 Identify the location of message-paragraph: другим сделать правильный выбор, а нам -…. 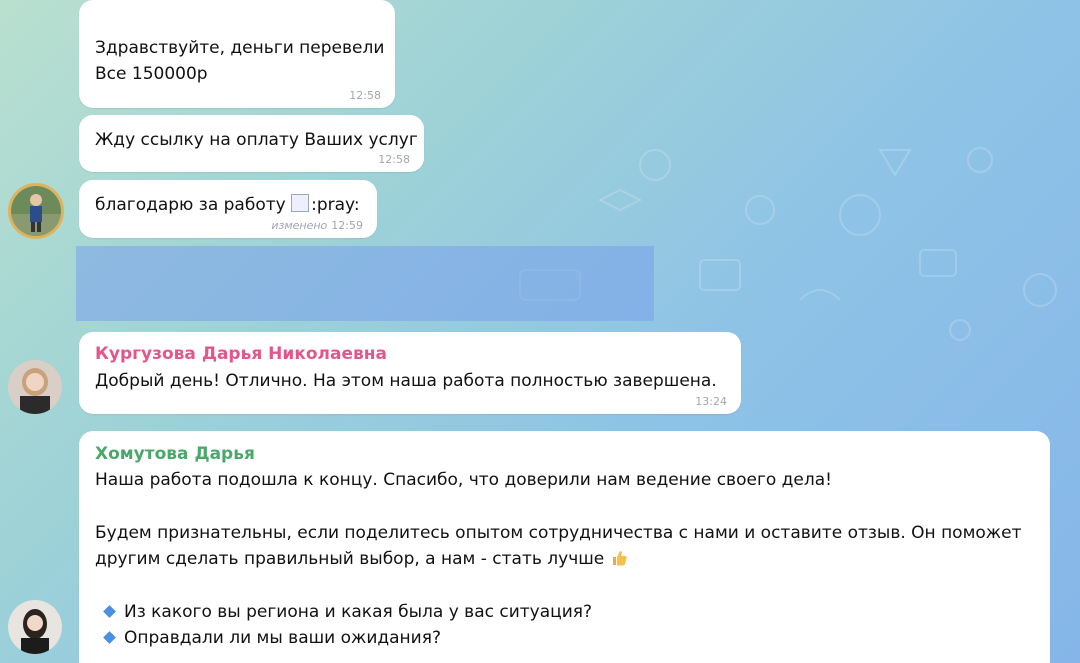
(350, 559).